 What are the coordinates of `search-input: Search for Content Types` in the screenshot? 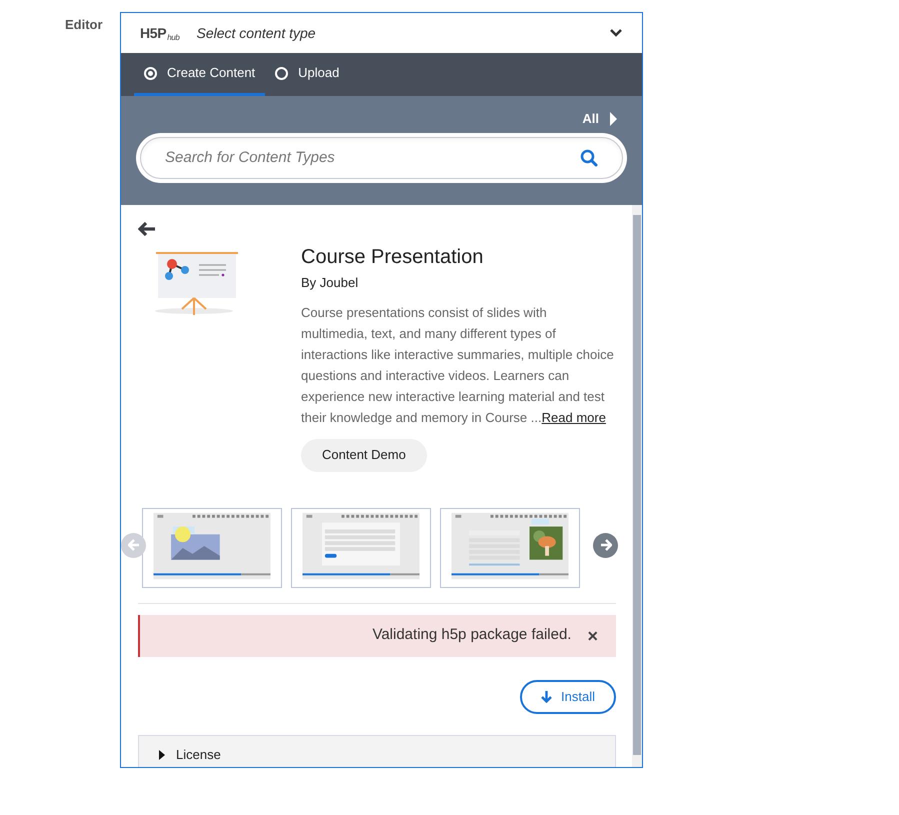 It's located at (372, 158).